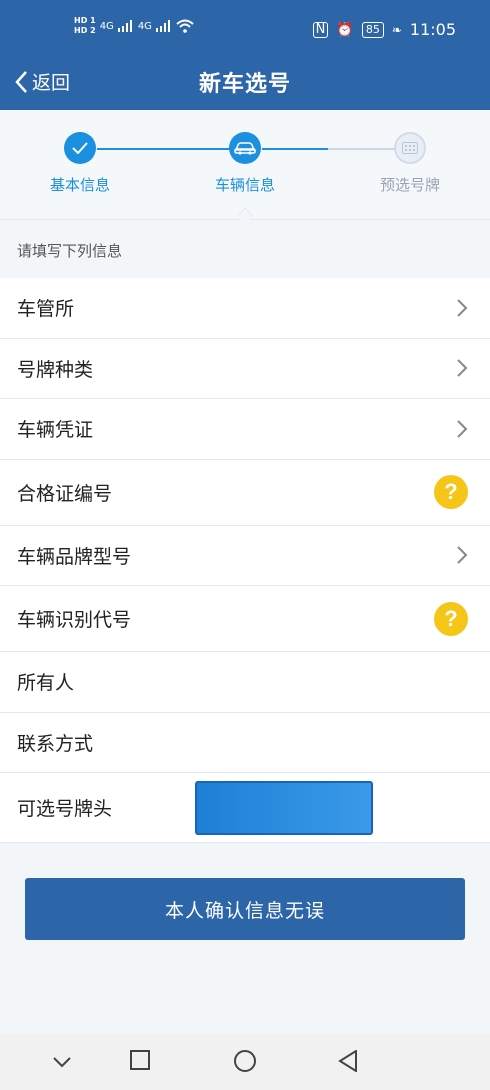 This screenshot has height=1090, width=490. What do you see at coordinates (65, 493) in the screenshot?
I see `row-label: 合格证编号` at bounding box center [65, 493].